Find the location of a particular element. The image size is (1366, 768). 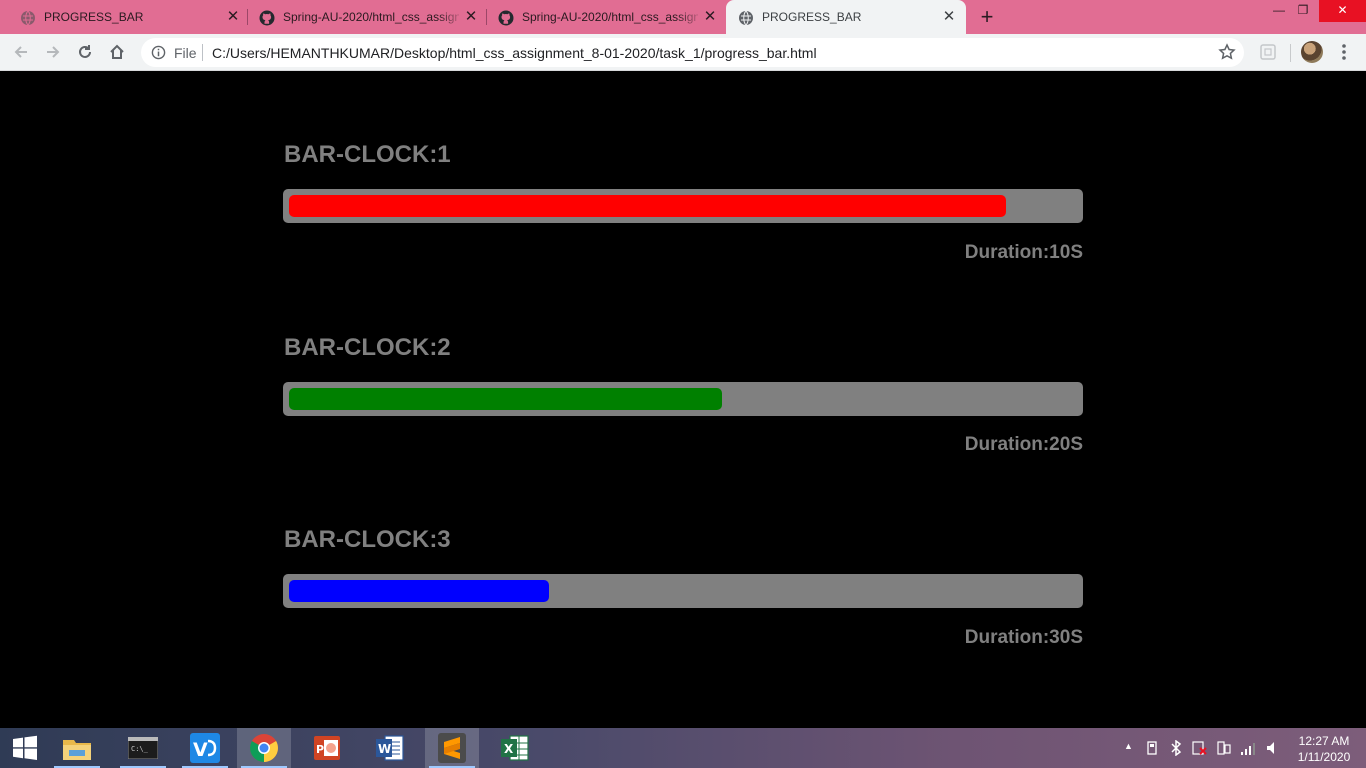

taskbar-word: W is located at coordinates (390, 748).